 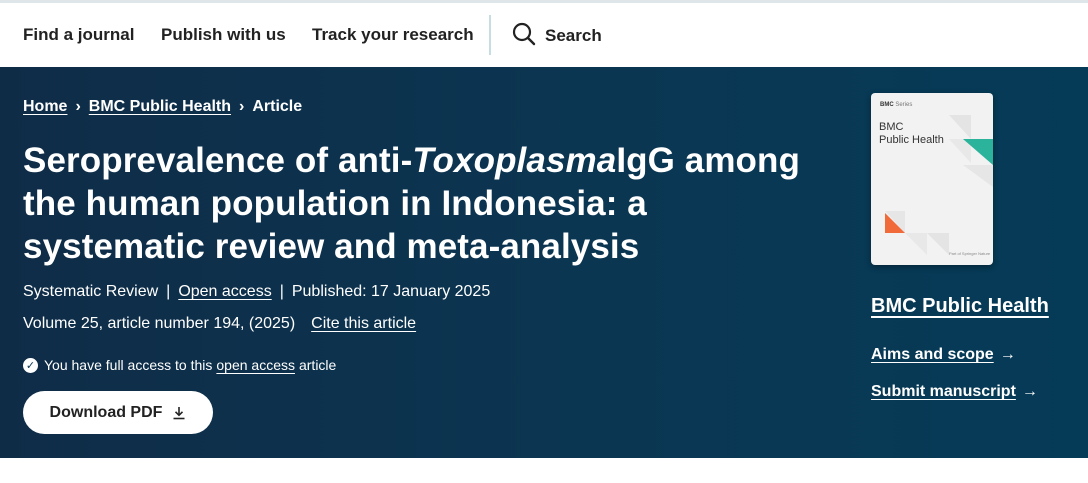 What do you see at coordinates (524, 36) in the screenshot?
I see `search-icon` at bounding box center [524, 36].